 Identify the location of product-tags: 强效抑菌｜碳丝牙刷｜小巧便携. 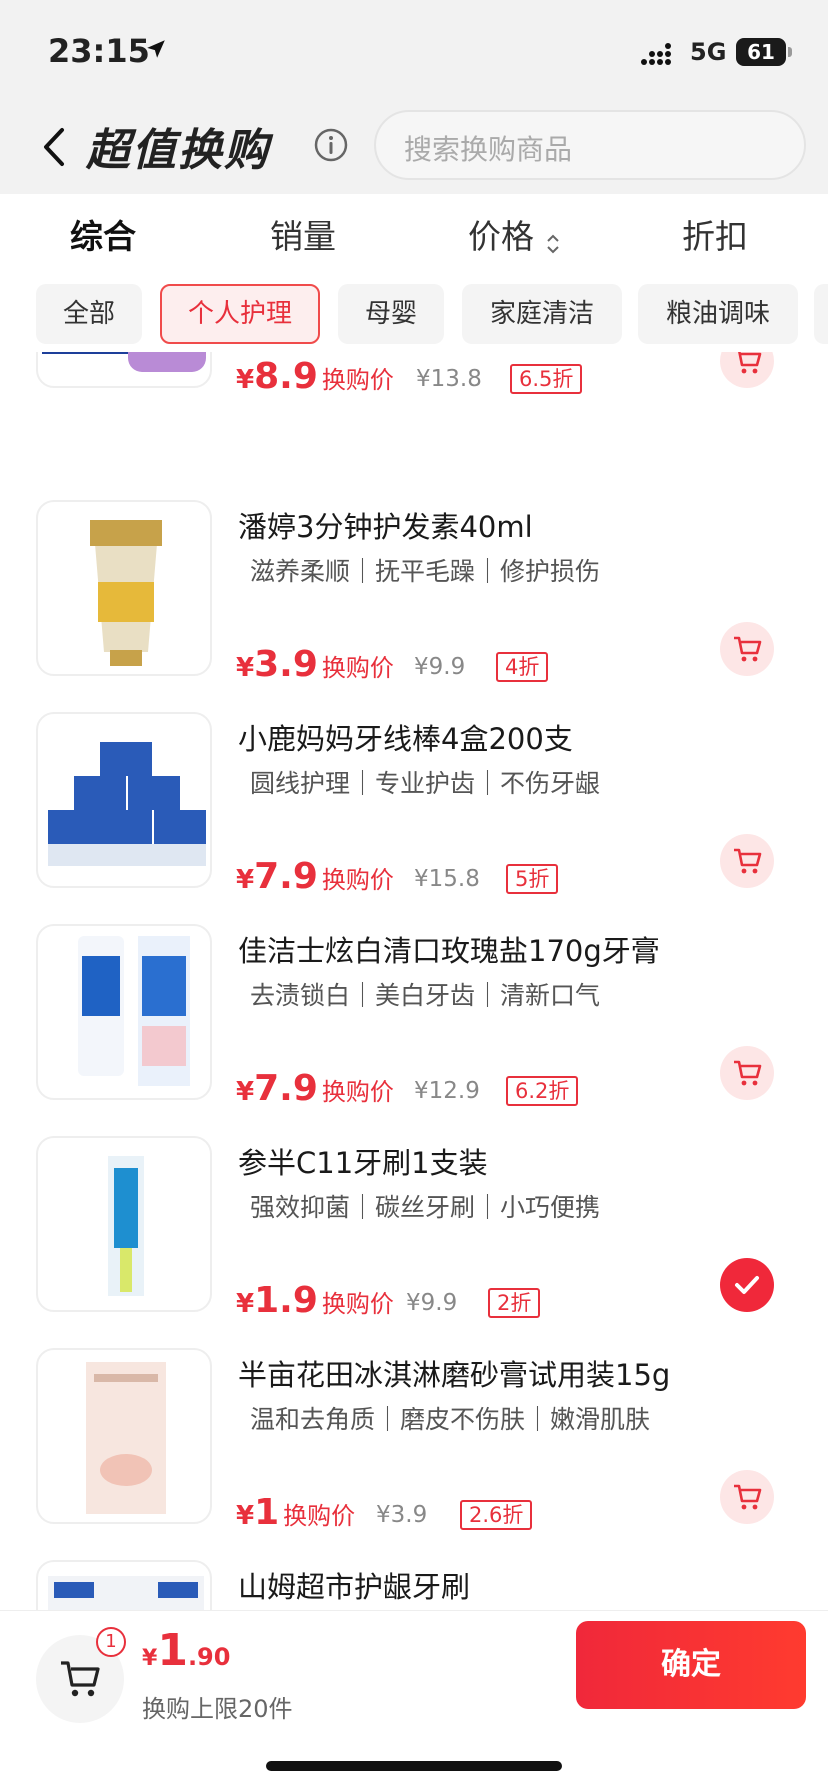
(425, 1207).